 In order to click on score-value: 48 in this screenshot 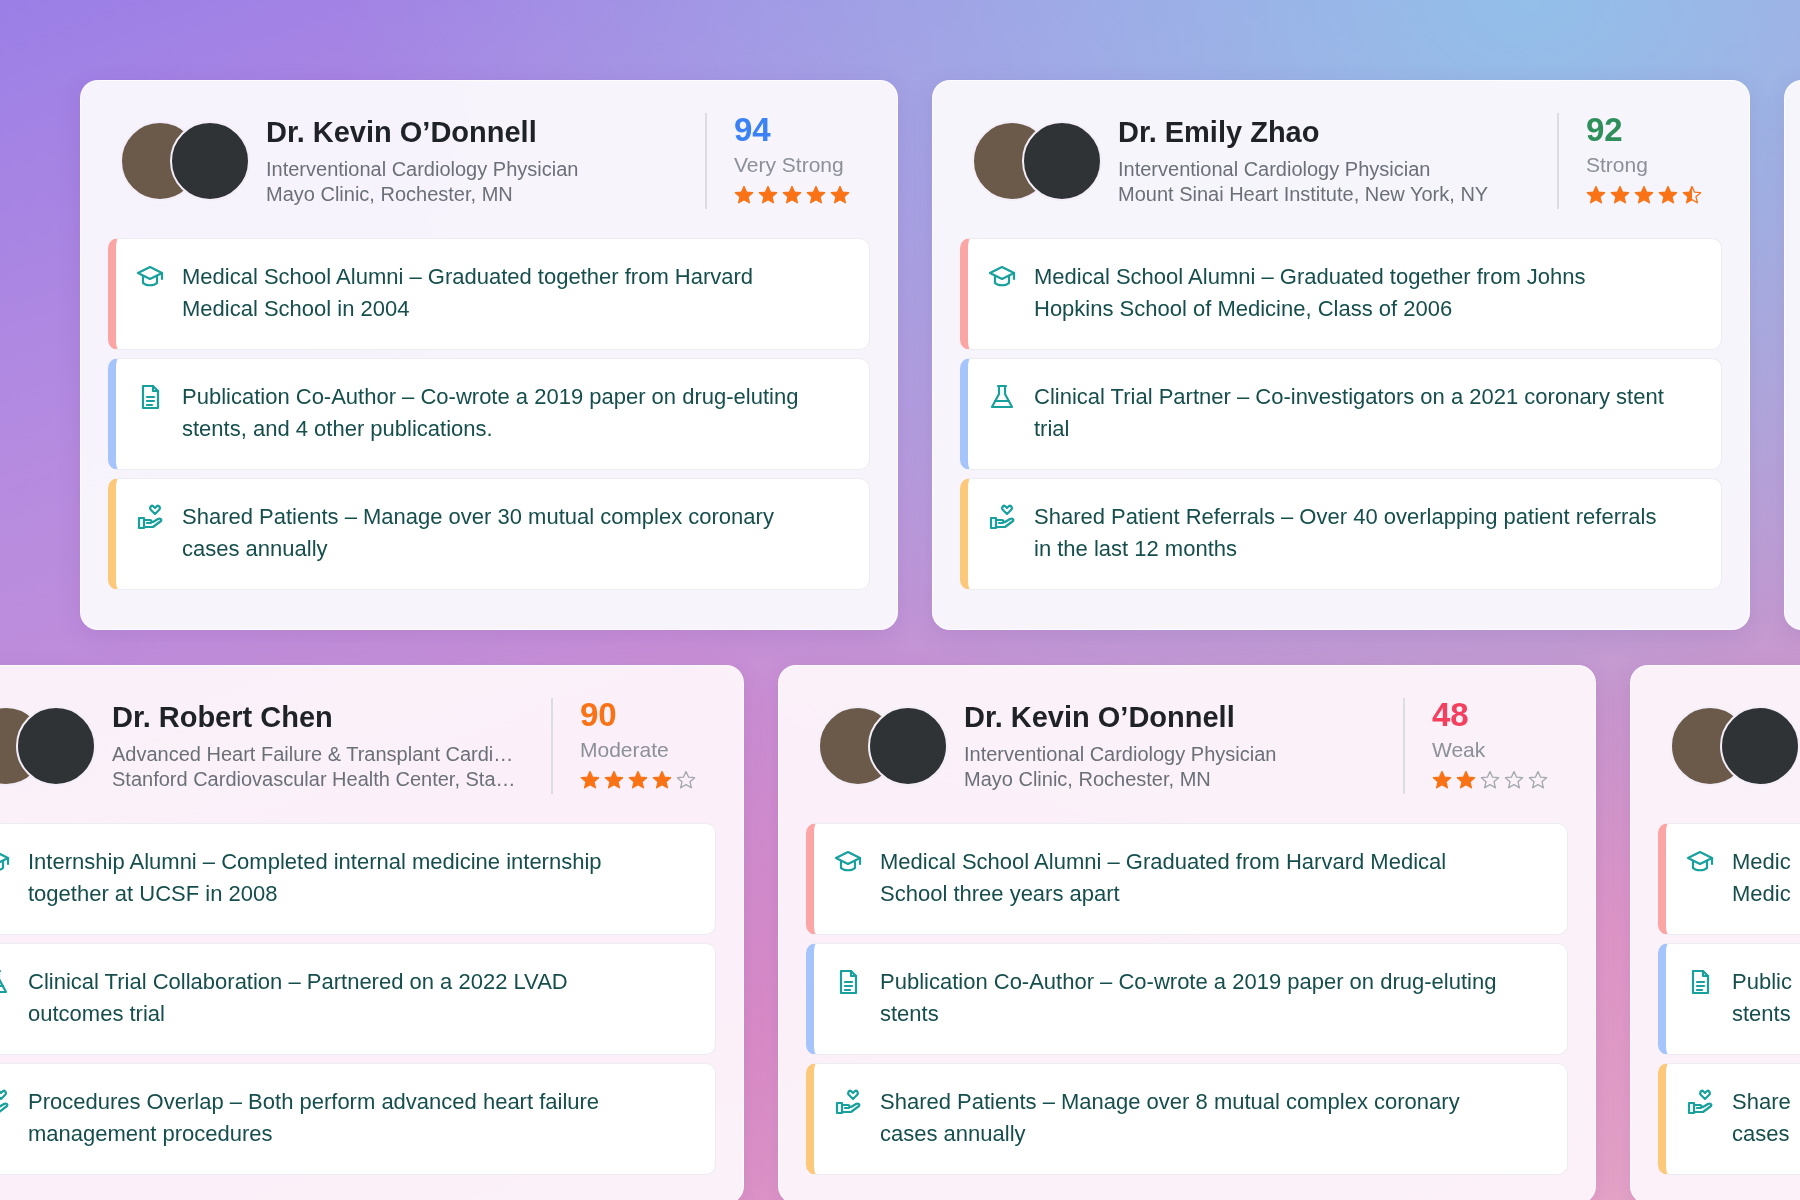, I will do `click(1451, 715)`.